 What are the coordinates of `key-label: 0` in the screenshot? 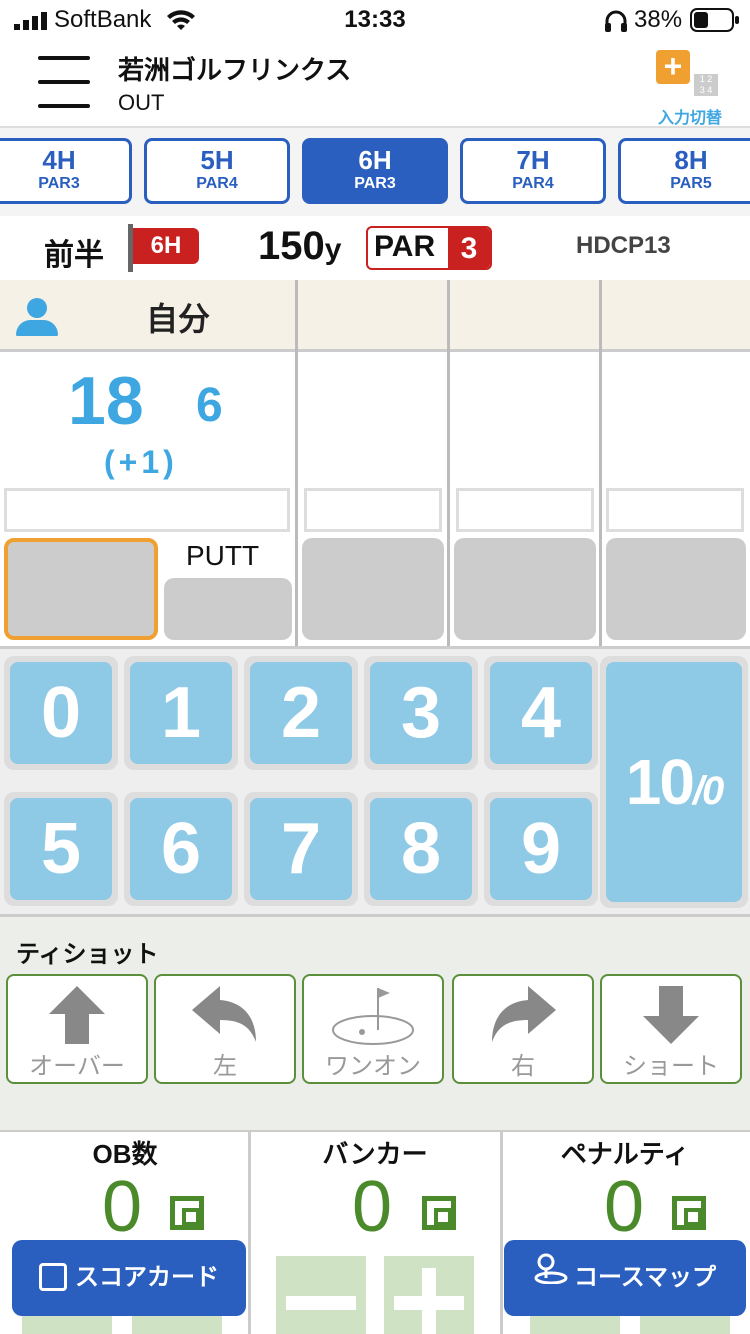 It's located at (61, 713).